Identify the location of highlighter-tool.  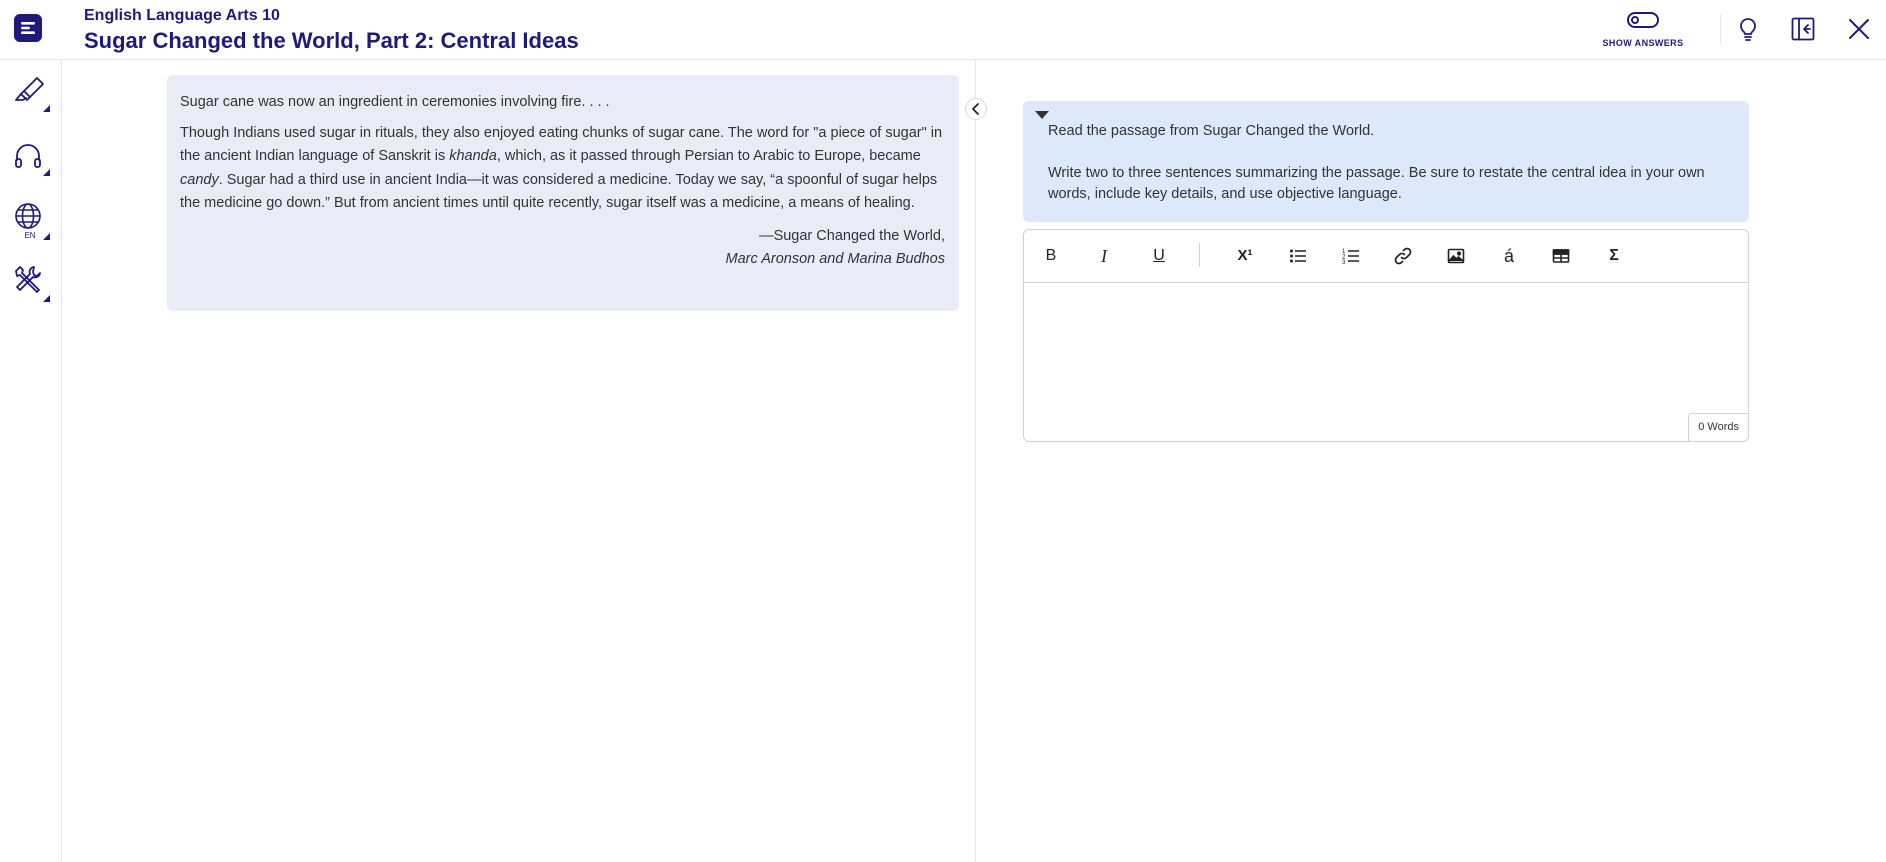
(30, 92).